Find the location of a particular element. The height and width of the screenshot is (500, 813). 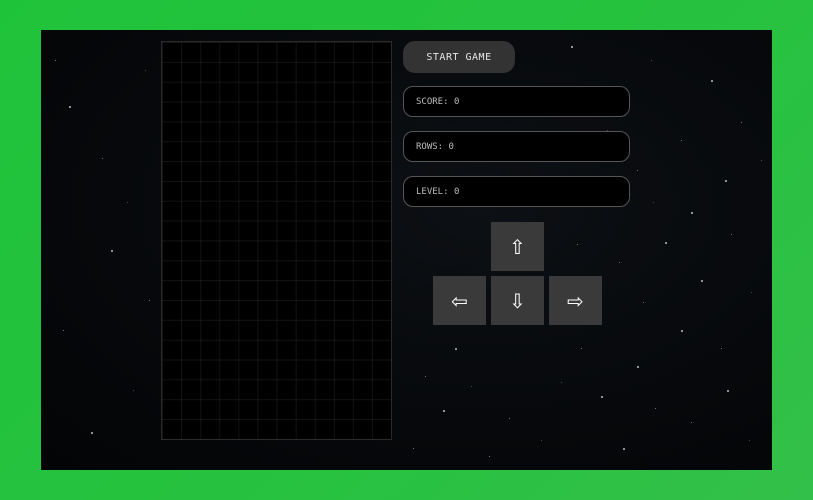

level-value: 0 is located at coordinates (456, 191).